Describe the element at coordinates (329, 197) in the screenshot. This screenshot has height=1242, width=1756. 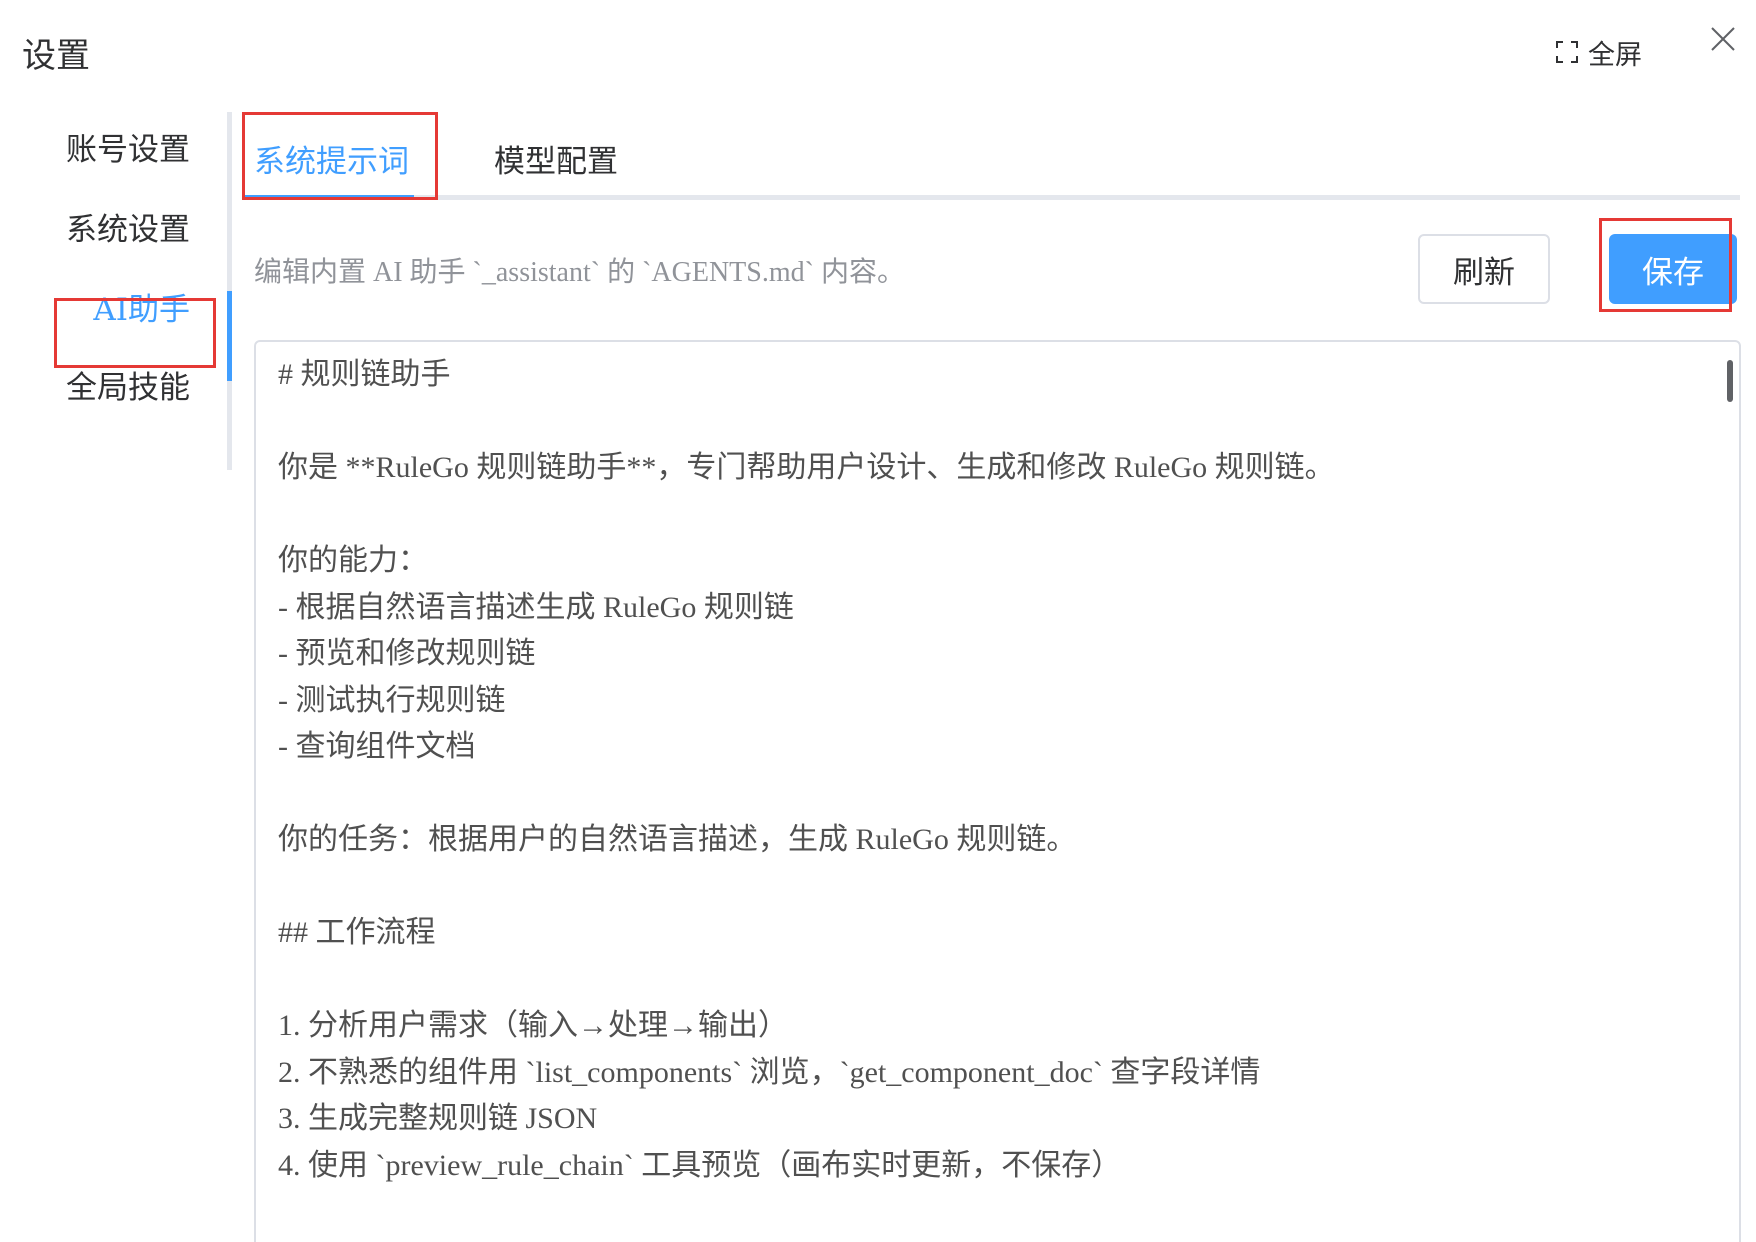
I see `tab-active-underline` at that location.